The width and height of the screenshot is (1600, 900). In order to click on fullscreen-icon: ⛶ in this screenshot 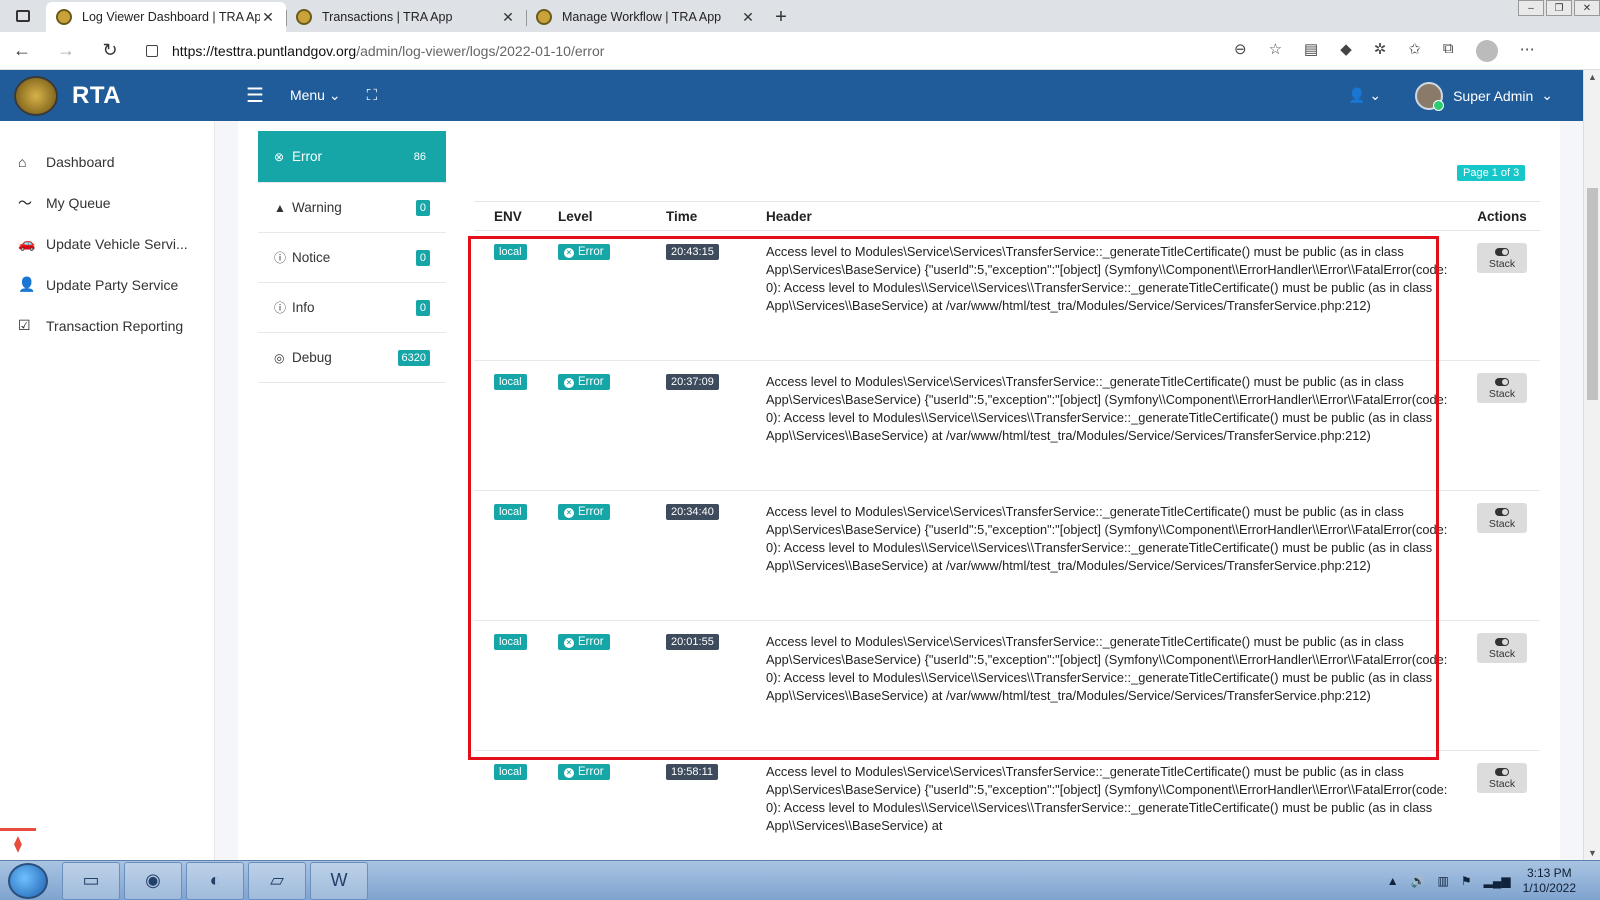, I will do `click(372, 95)`.